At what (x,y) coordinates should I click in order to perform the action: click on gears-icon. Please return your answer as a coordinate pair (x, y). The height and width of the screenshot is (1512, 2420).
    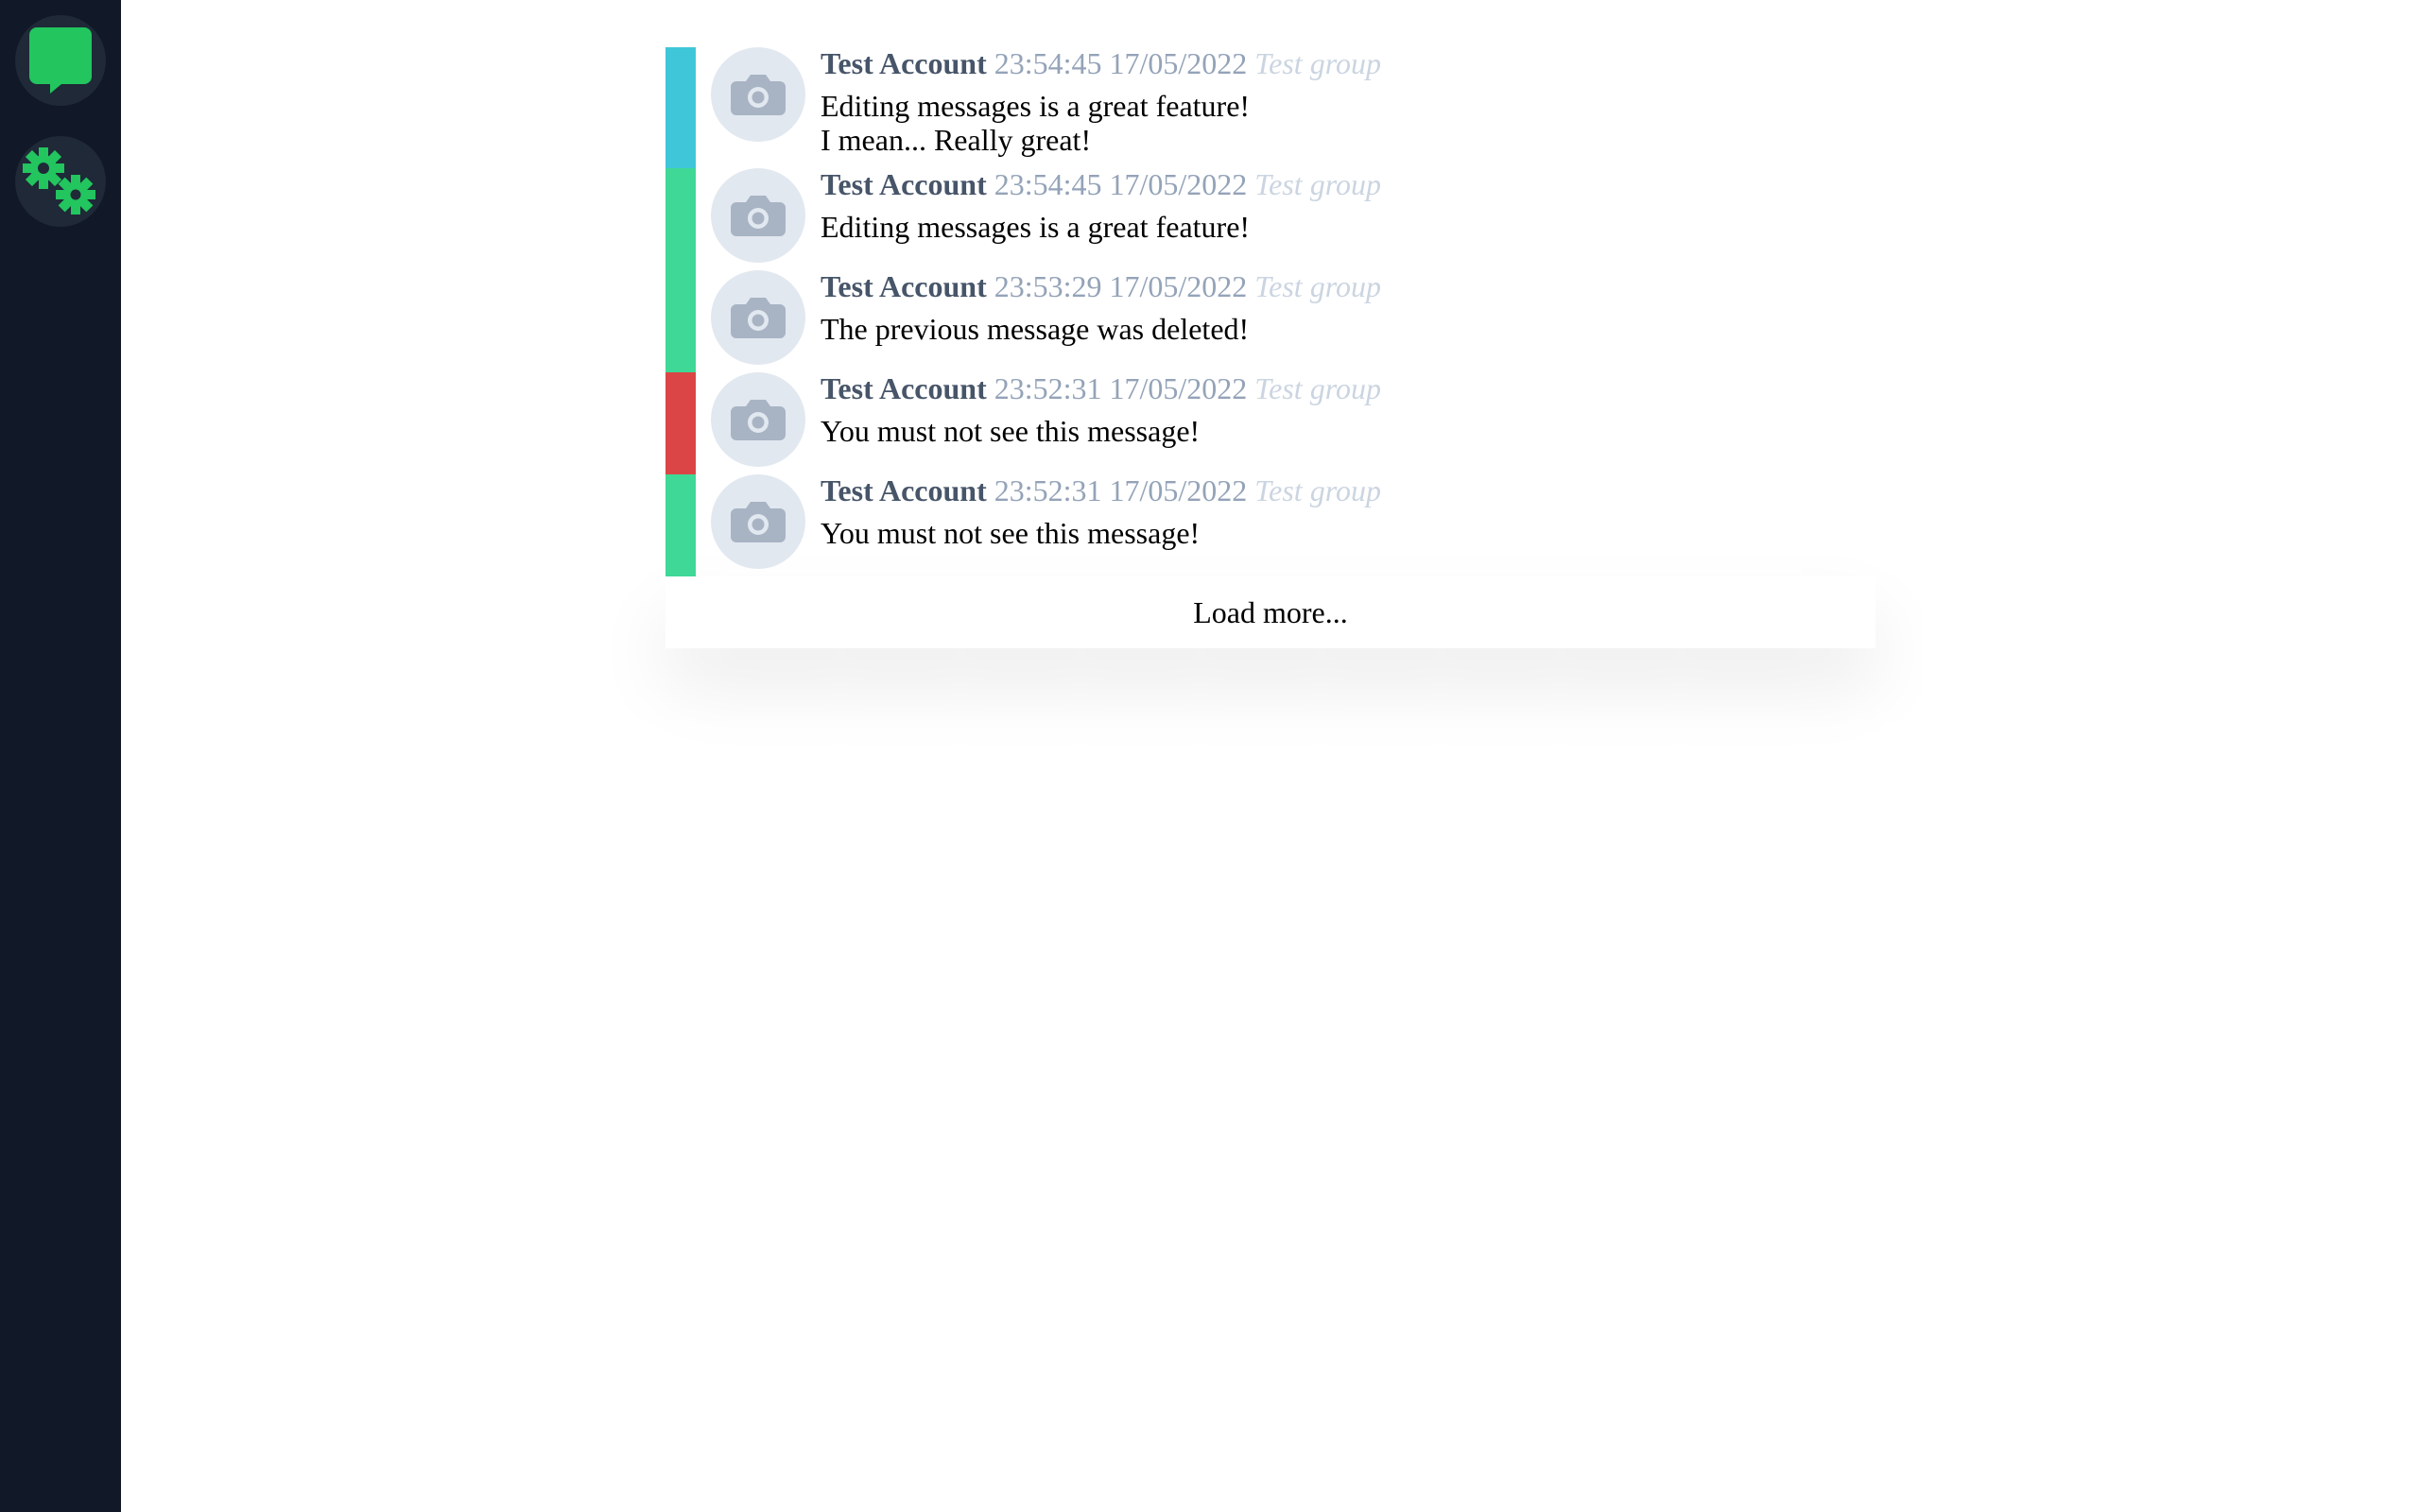
    Looking at the image, I should click on (59, 181).